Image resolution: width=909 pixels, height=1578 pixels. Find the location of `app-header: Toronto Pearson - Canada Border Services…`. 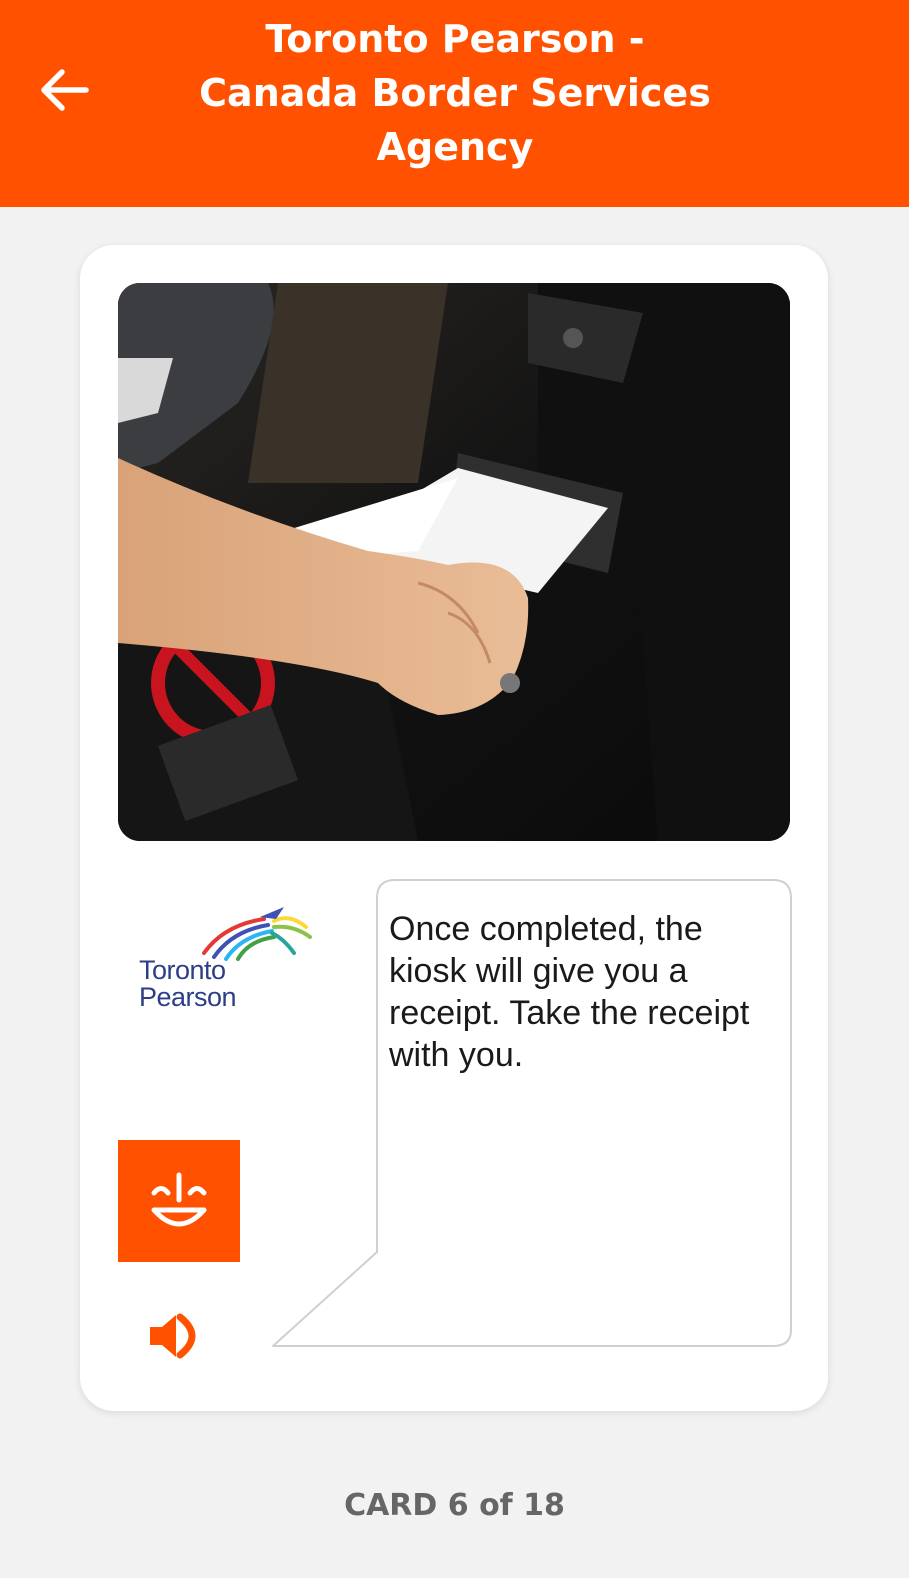

app-header: Toronto Pearson - Canada Border Services… is located at coordinates (454, 103).